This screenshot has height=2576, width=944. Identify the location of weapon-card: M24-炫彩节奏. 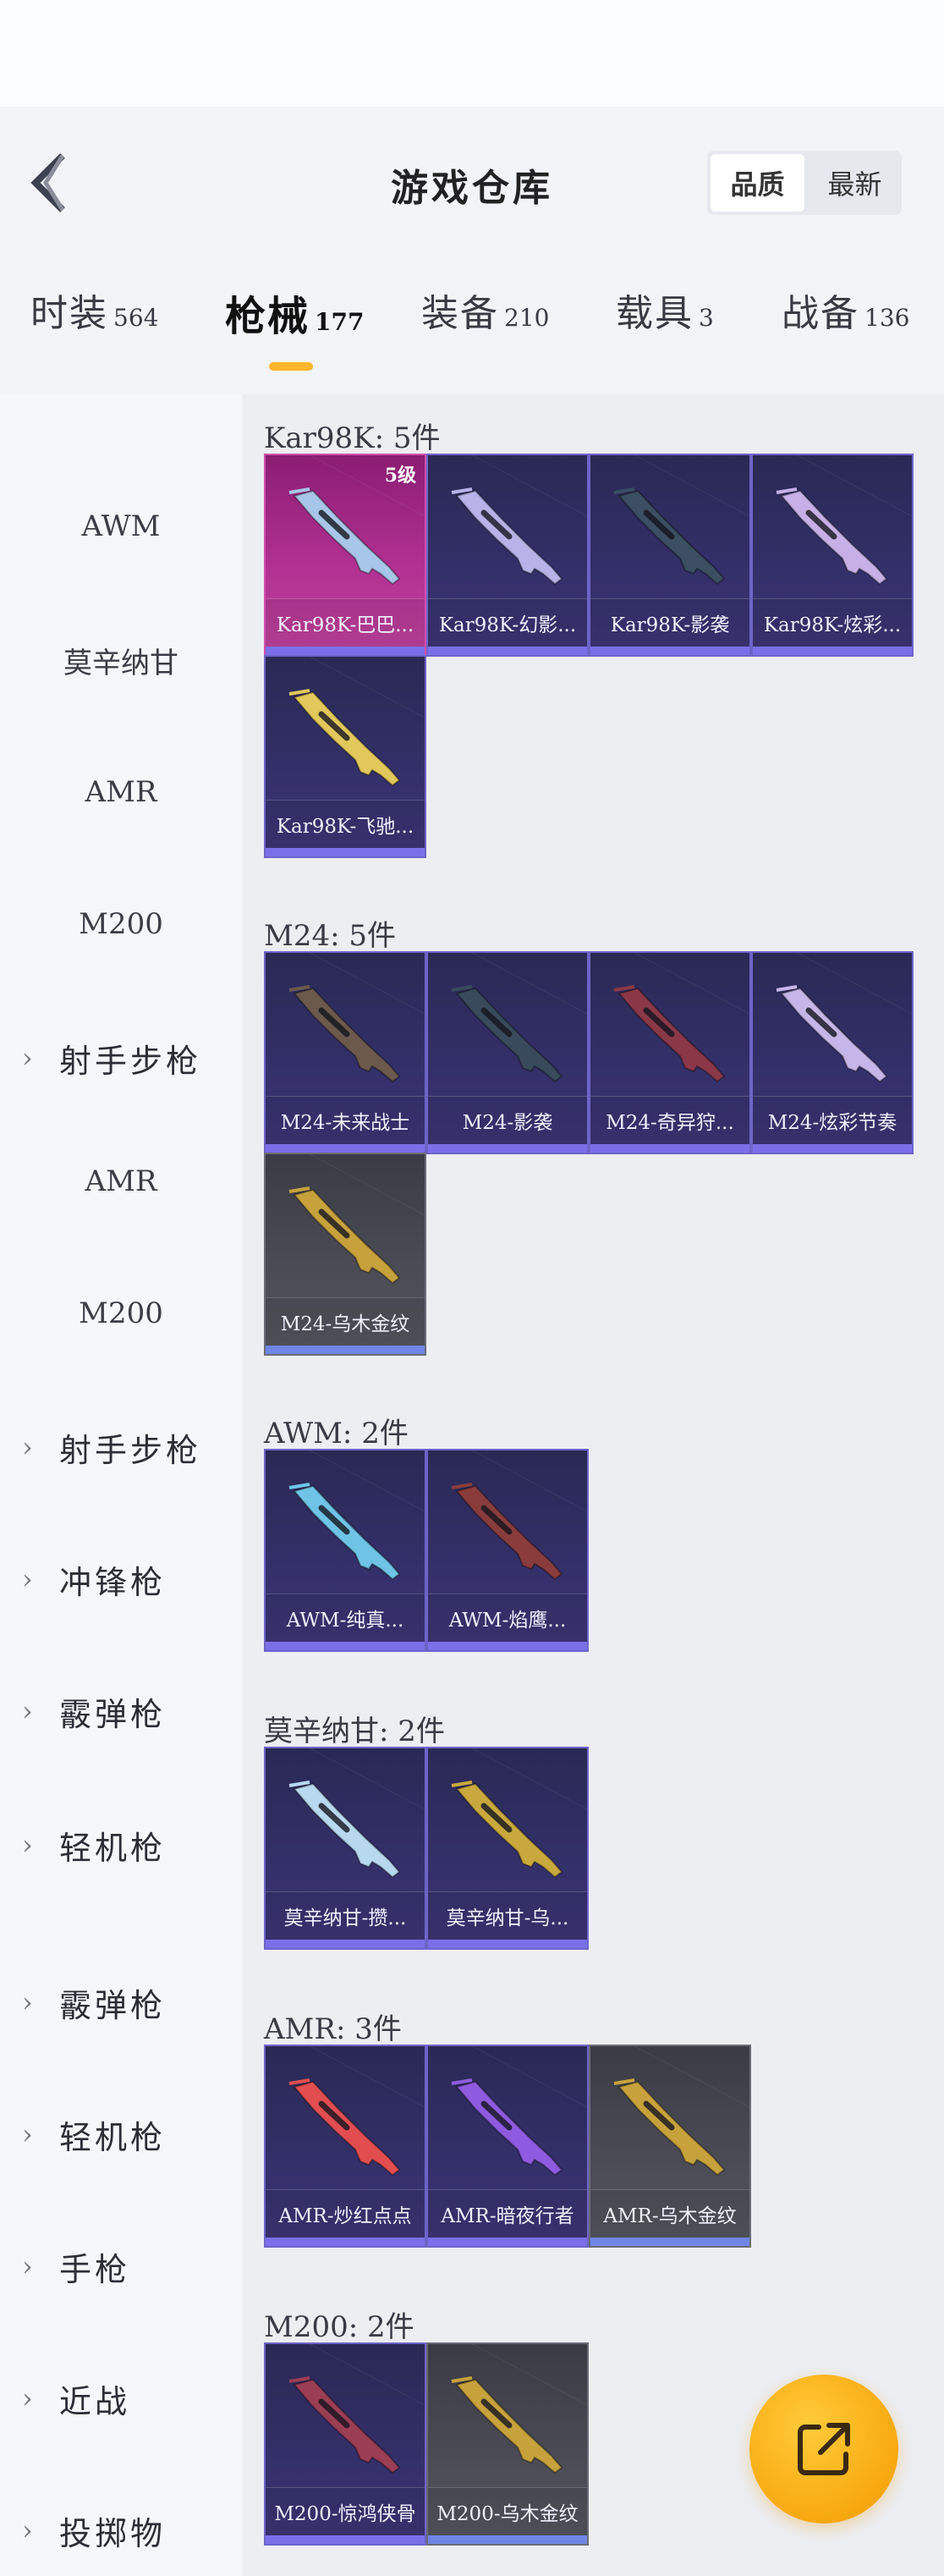
(832, 1052).